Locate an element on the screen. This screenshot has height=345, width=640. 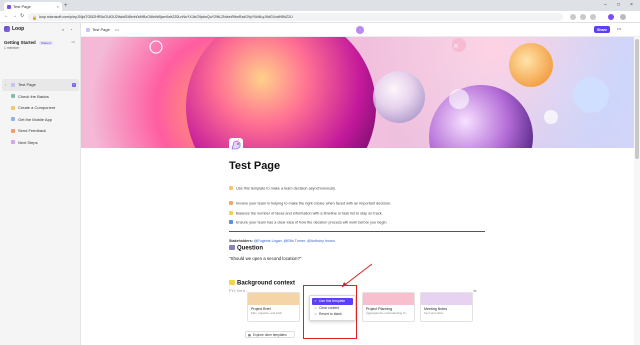
breadcrumb-title: Test Page is located at coordinates (101, 29).